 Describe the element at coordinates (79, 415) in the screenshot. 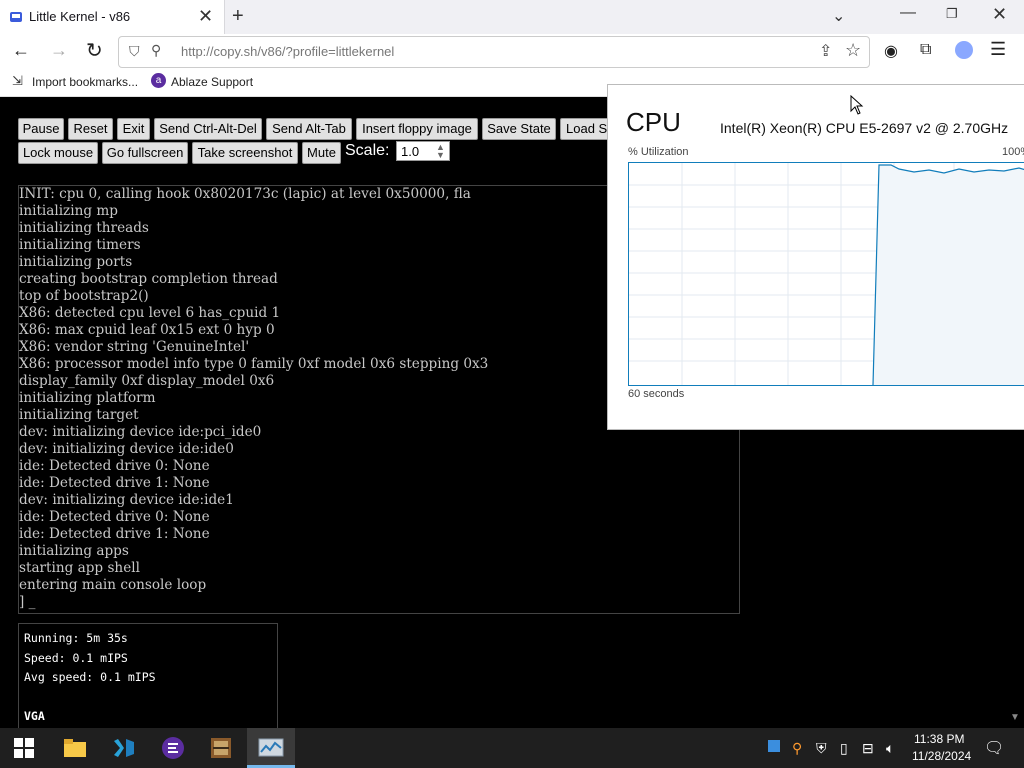

I see `console-line: initializing target` at that location.